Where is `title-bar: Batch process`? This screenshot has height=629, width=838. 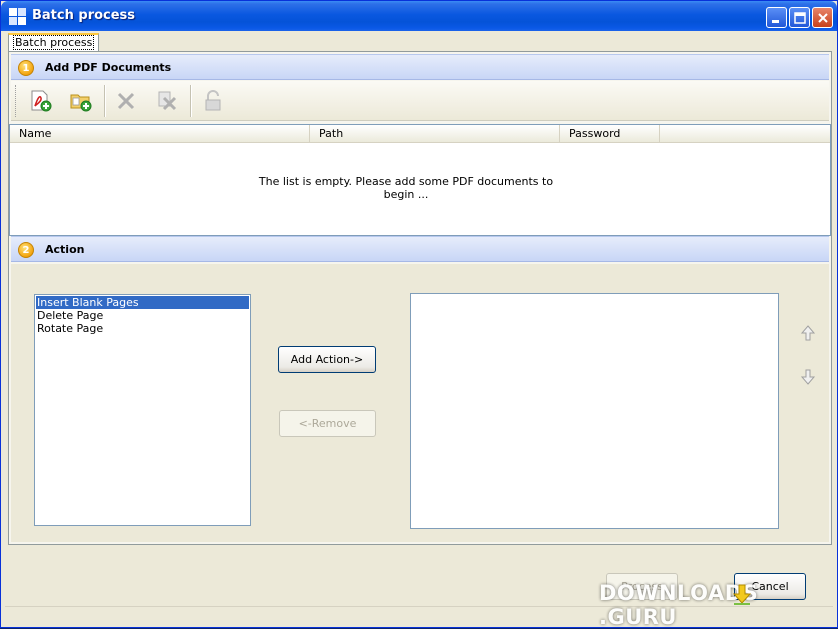 title-bar: Batch process is located at coordinates (419, 16).